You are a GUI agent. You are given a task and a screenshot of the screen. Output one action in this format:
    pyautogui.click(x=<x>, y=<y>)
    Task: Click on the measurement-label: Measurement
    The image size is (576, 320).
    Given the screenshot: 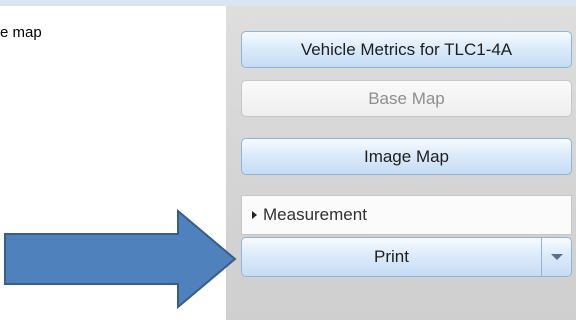 What is the action you would take?
    pyautogui.click(x=315, y=214)
    